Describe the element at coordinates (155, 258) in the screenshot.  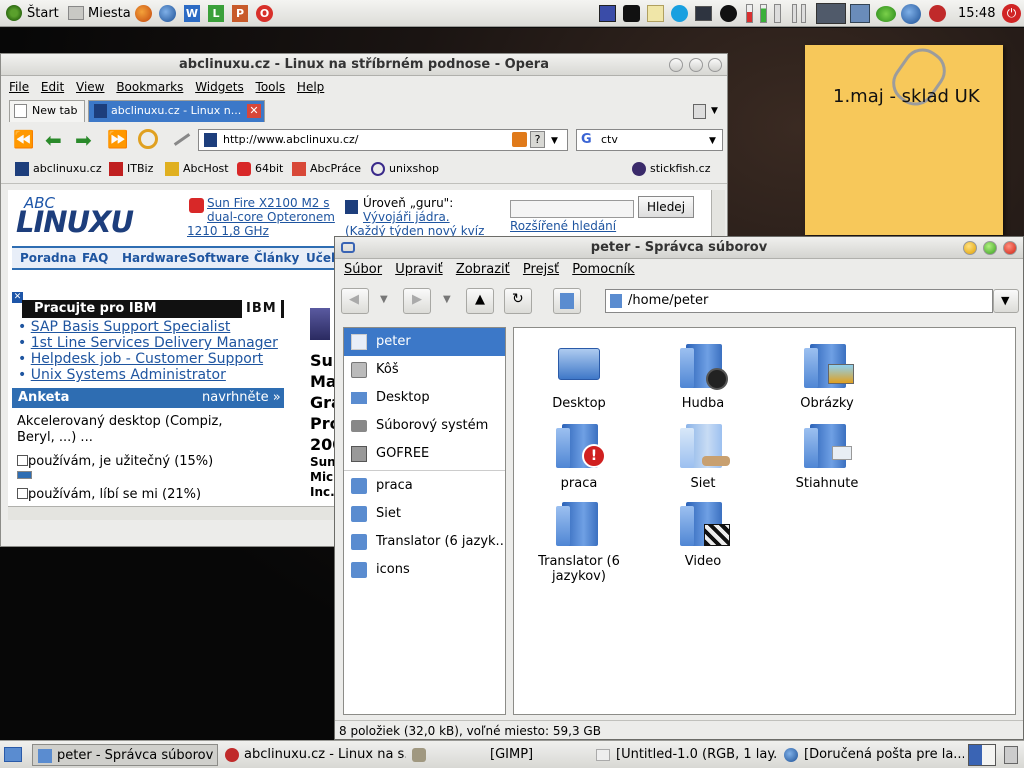
I see `nav-hardware: Hardware` at that location.